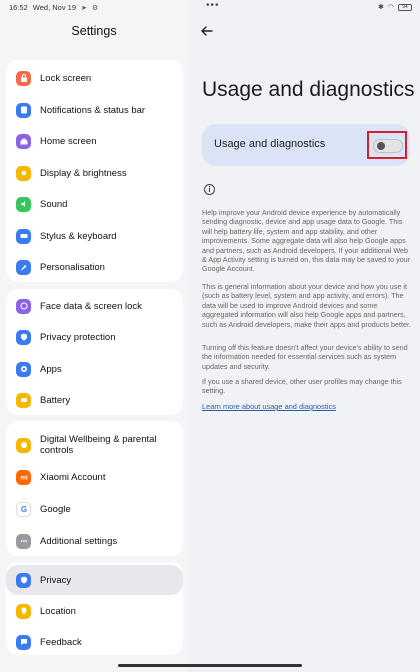 The image size is (420, 672). Describe the element at coordinates (23, 541) in the screenshot. I see `more-icon` at that location.